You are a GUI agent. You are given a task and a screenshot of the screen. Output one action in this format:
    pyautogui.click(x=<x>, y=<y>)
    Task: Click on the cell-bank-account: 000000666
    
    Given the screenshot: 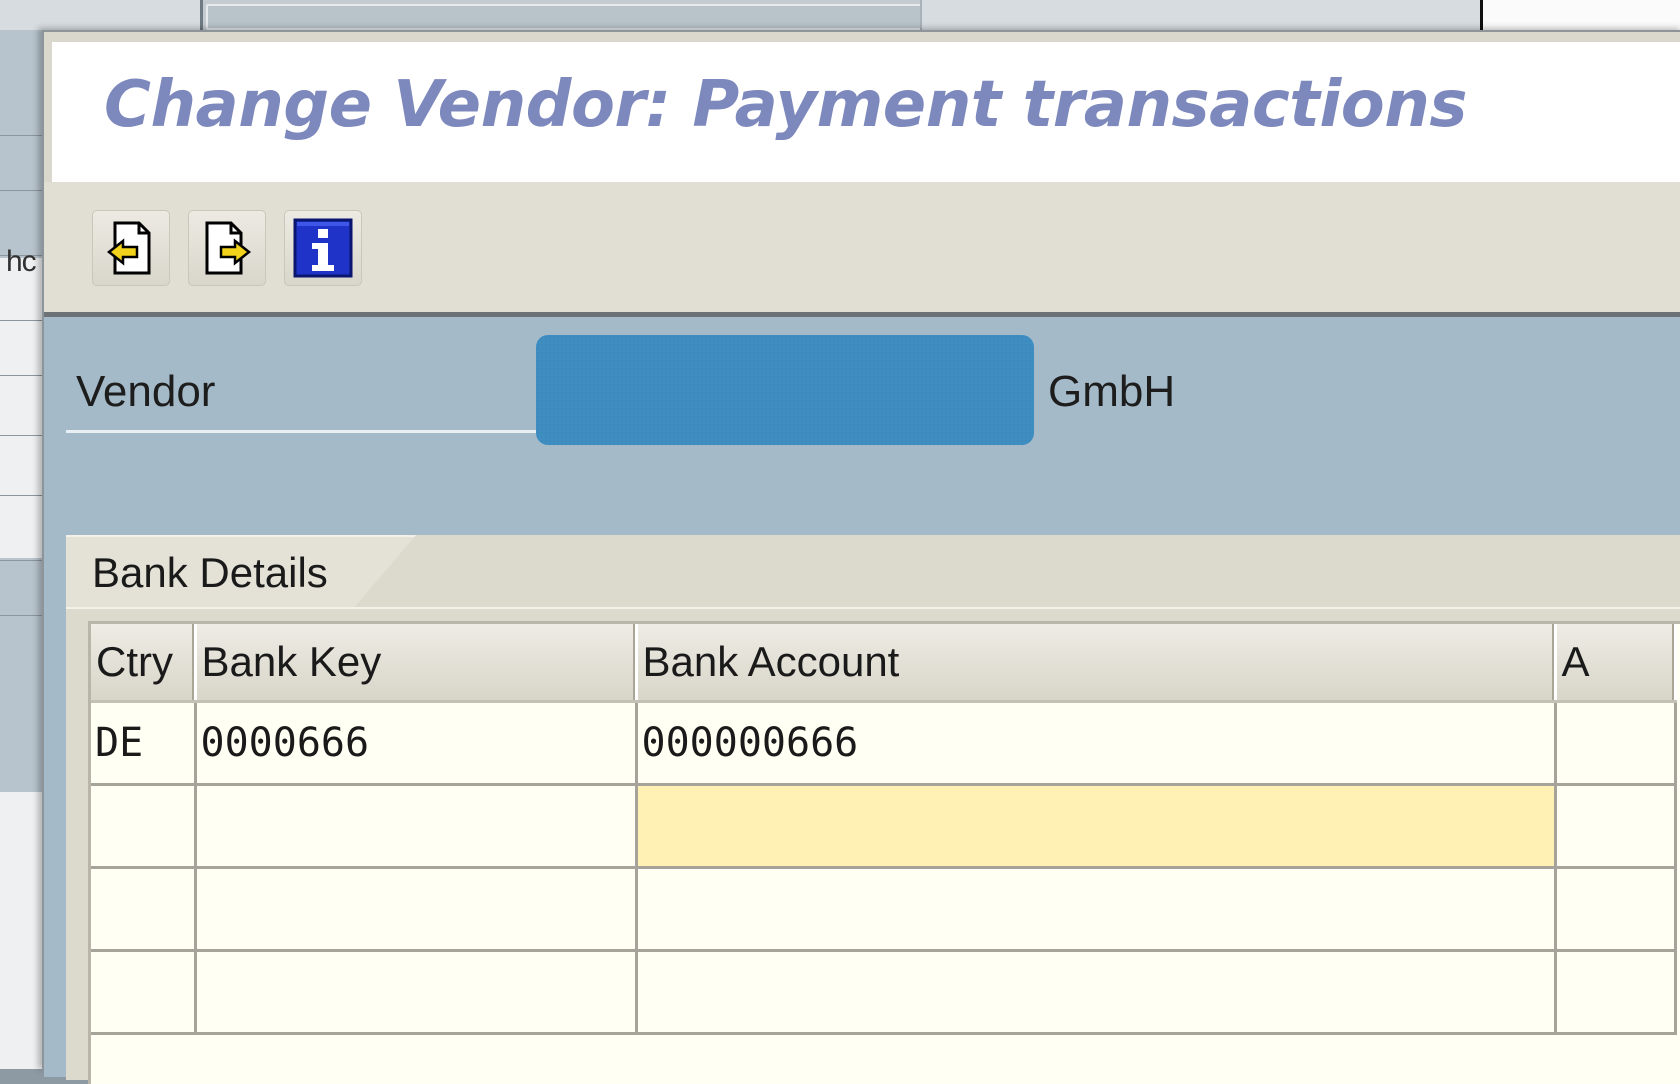 What is the action you would take?
    pyautogui.click(x=1096, y=743)
    